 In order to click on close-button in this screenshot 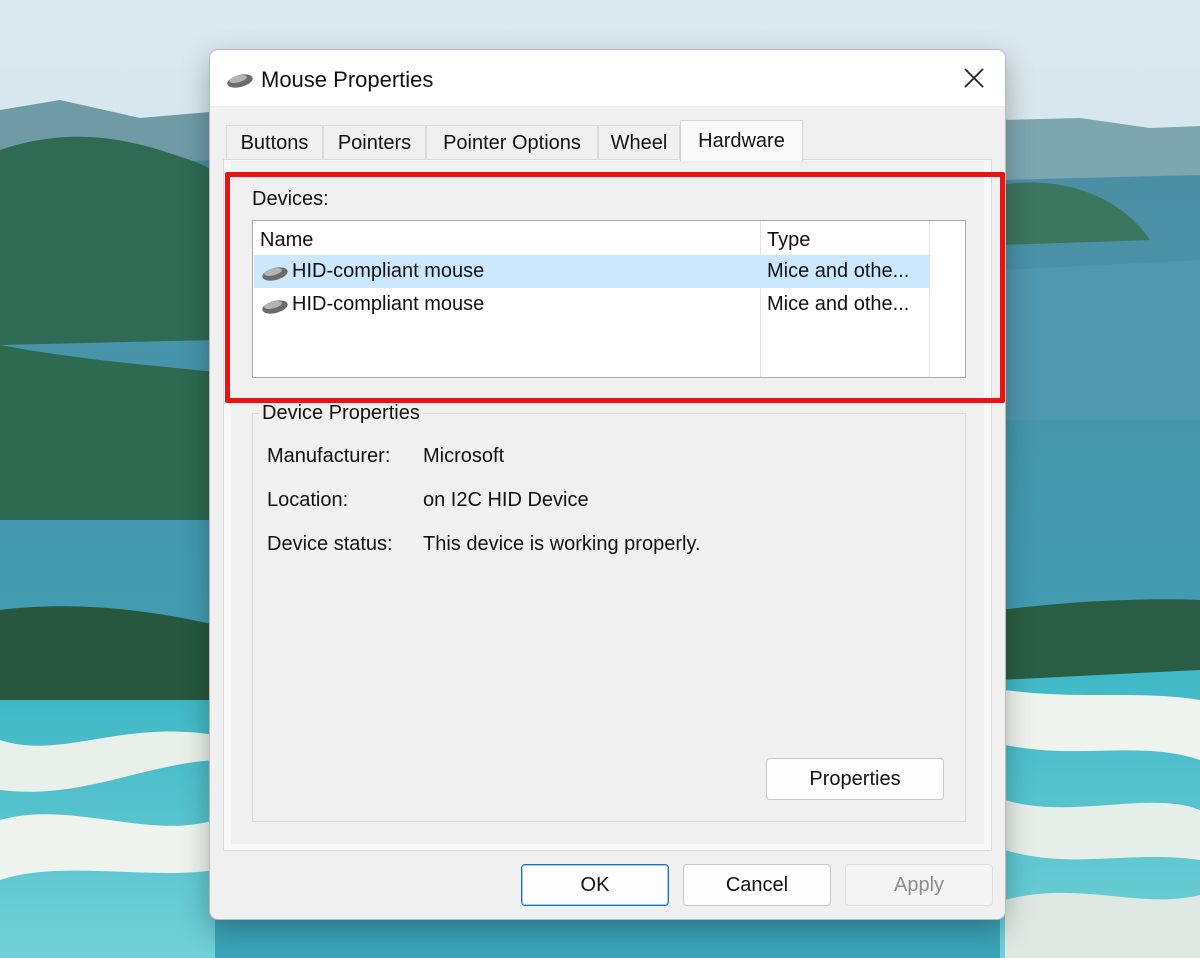, I will do `click(974, 78)`.